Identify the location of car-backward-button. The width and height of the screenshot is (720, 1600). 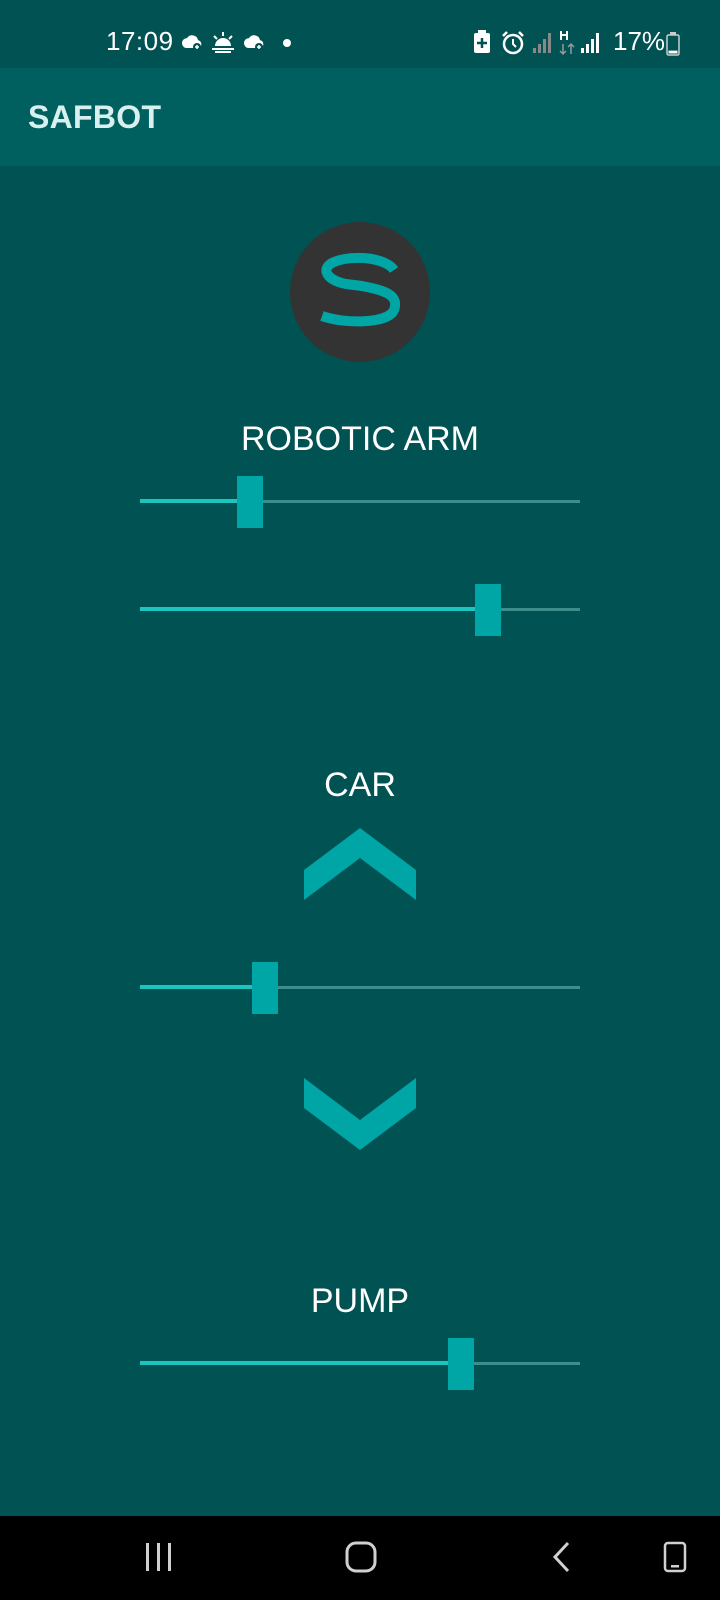
(360, 1114).